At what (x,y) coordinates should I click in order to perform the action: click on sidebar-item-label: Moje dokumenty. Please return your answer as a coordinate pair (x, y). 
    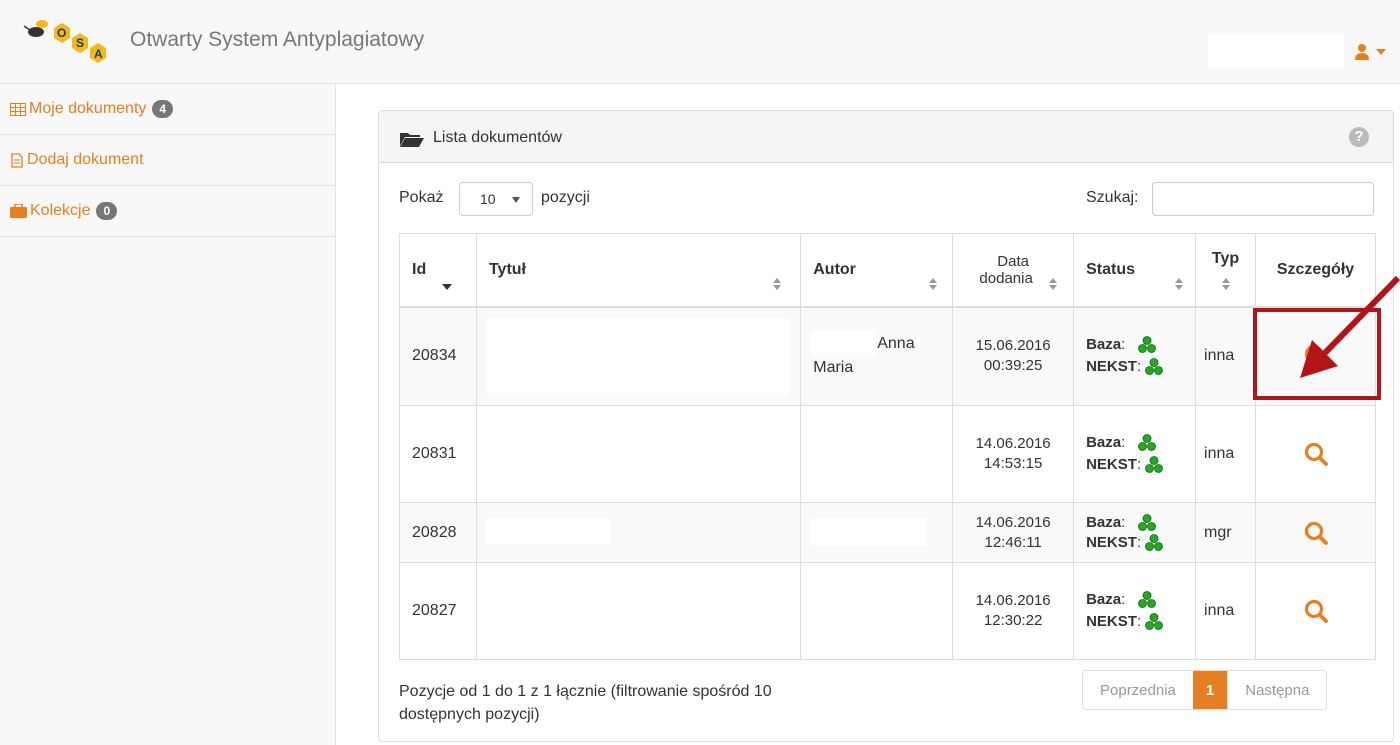
    Looking at the image, I should click on (88, 108).